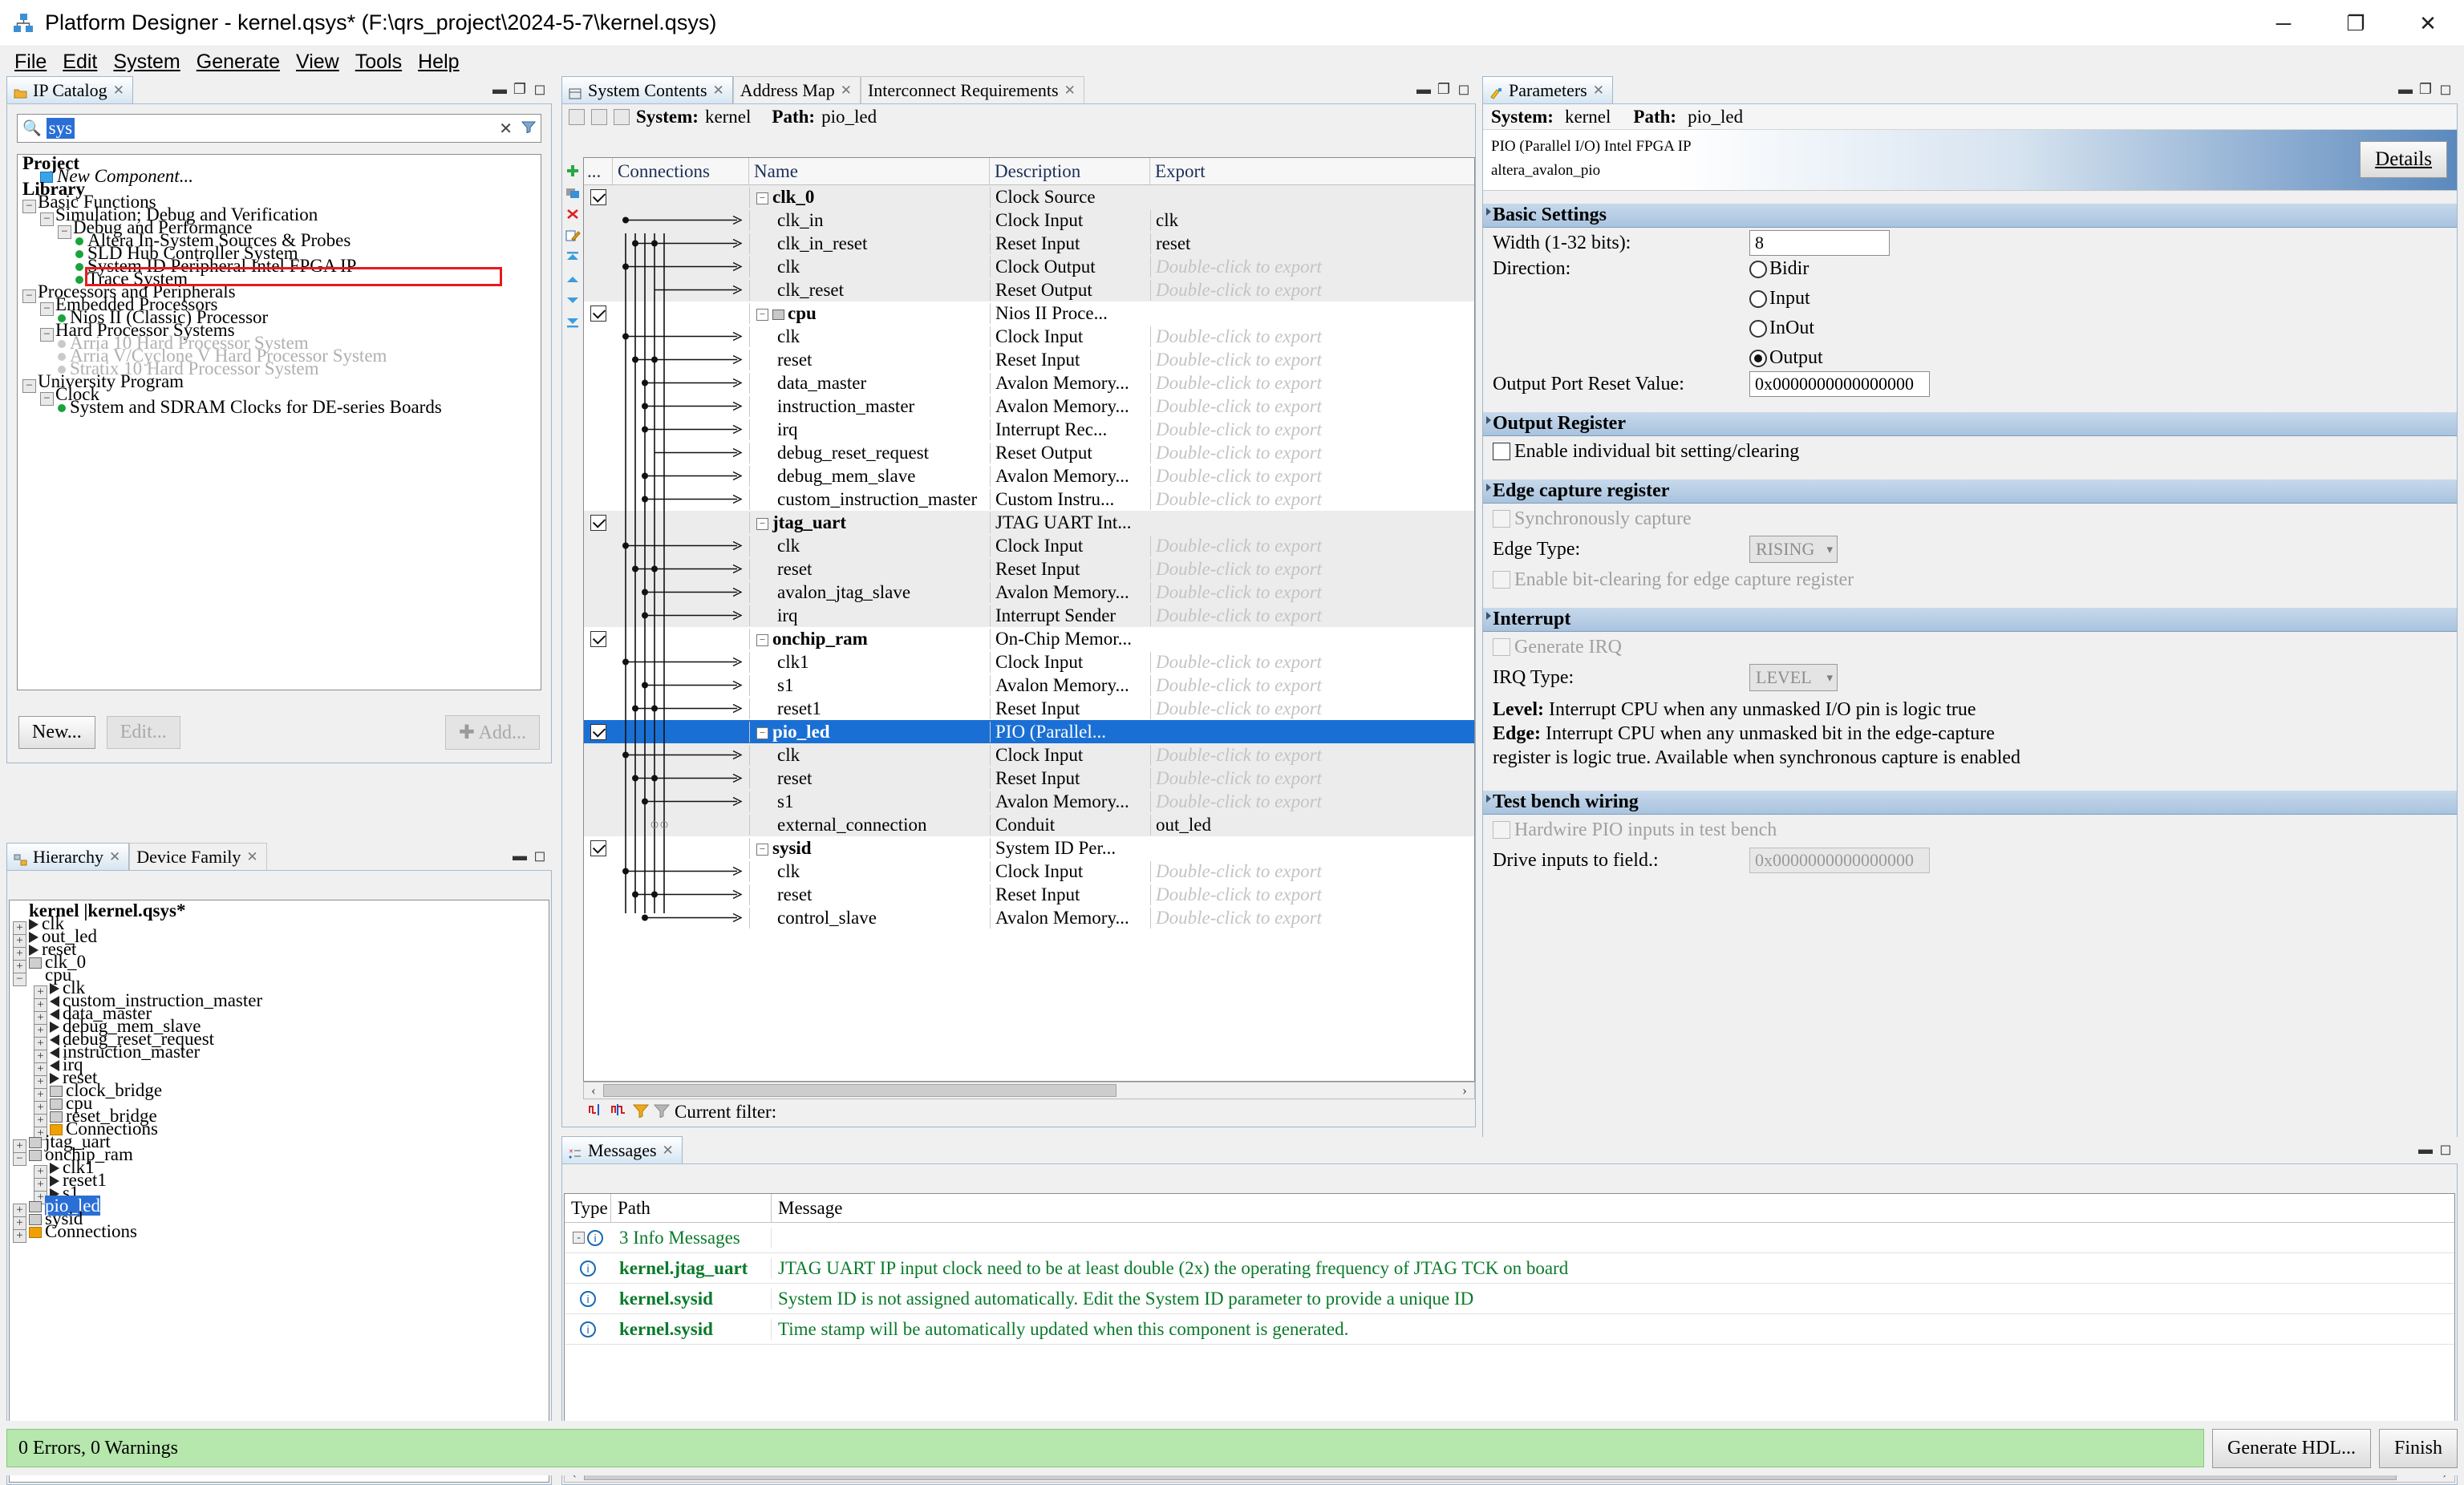  I want to click on direction-radio-output: Output, so click(1786, 358).